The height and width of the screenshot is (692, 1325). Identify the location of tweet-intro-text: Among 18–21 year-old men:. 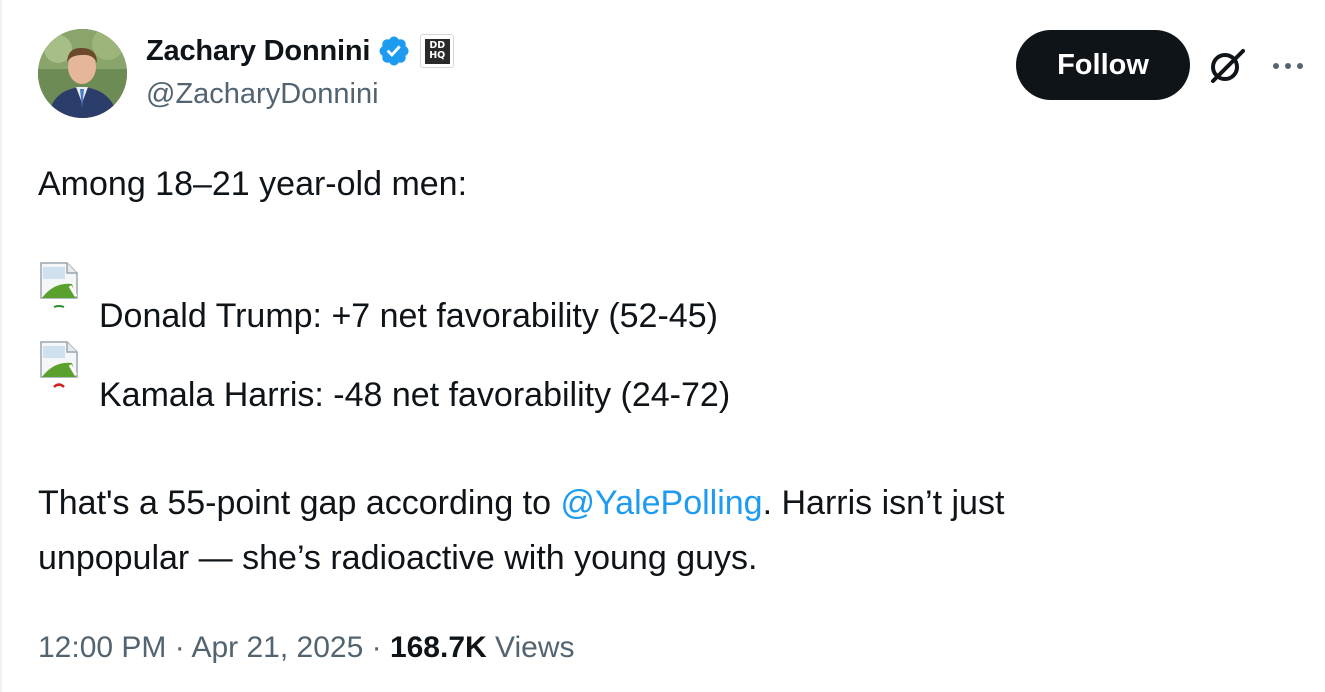
(253, 184).